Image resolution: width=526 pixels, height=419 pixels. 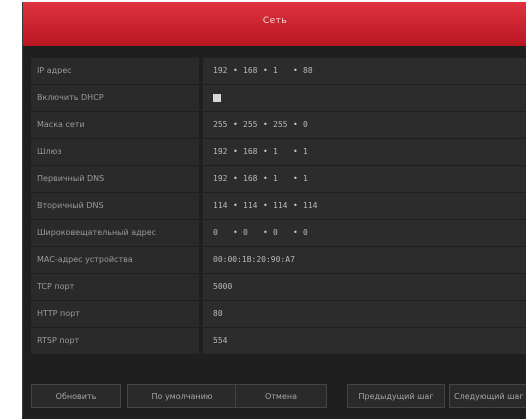 What do you see at coordinates (308, 71) in the screenshot?
I see `ip-octet-input: 88` at bounding box center [308, 71].